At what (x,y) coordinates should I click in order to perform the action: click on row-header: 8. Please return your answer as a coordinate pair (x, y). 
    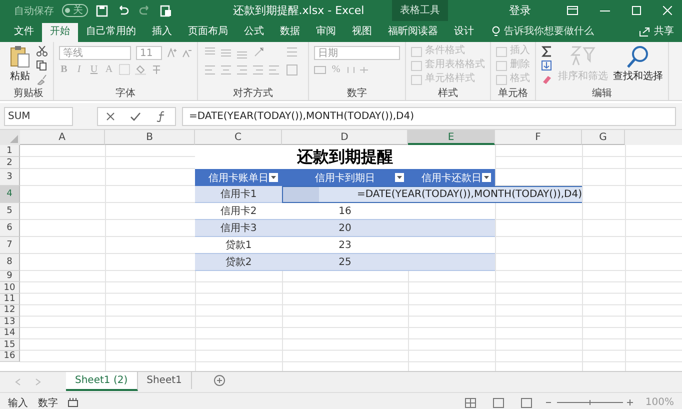
    Looking at the image, I should click on (10, 262).